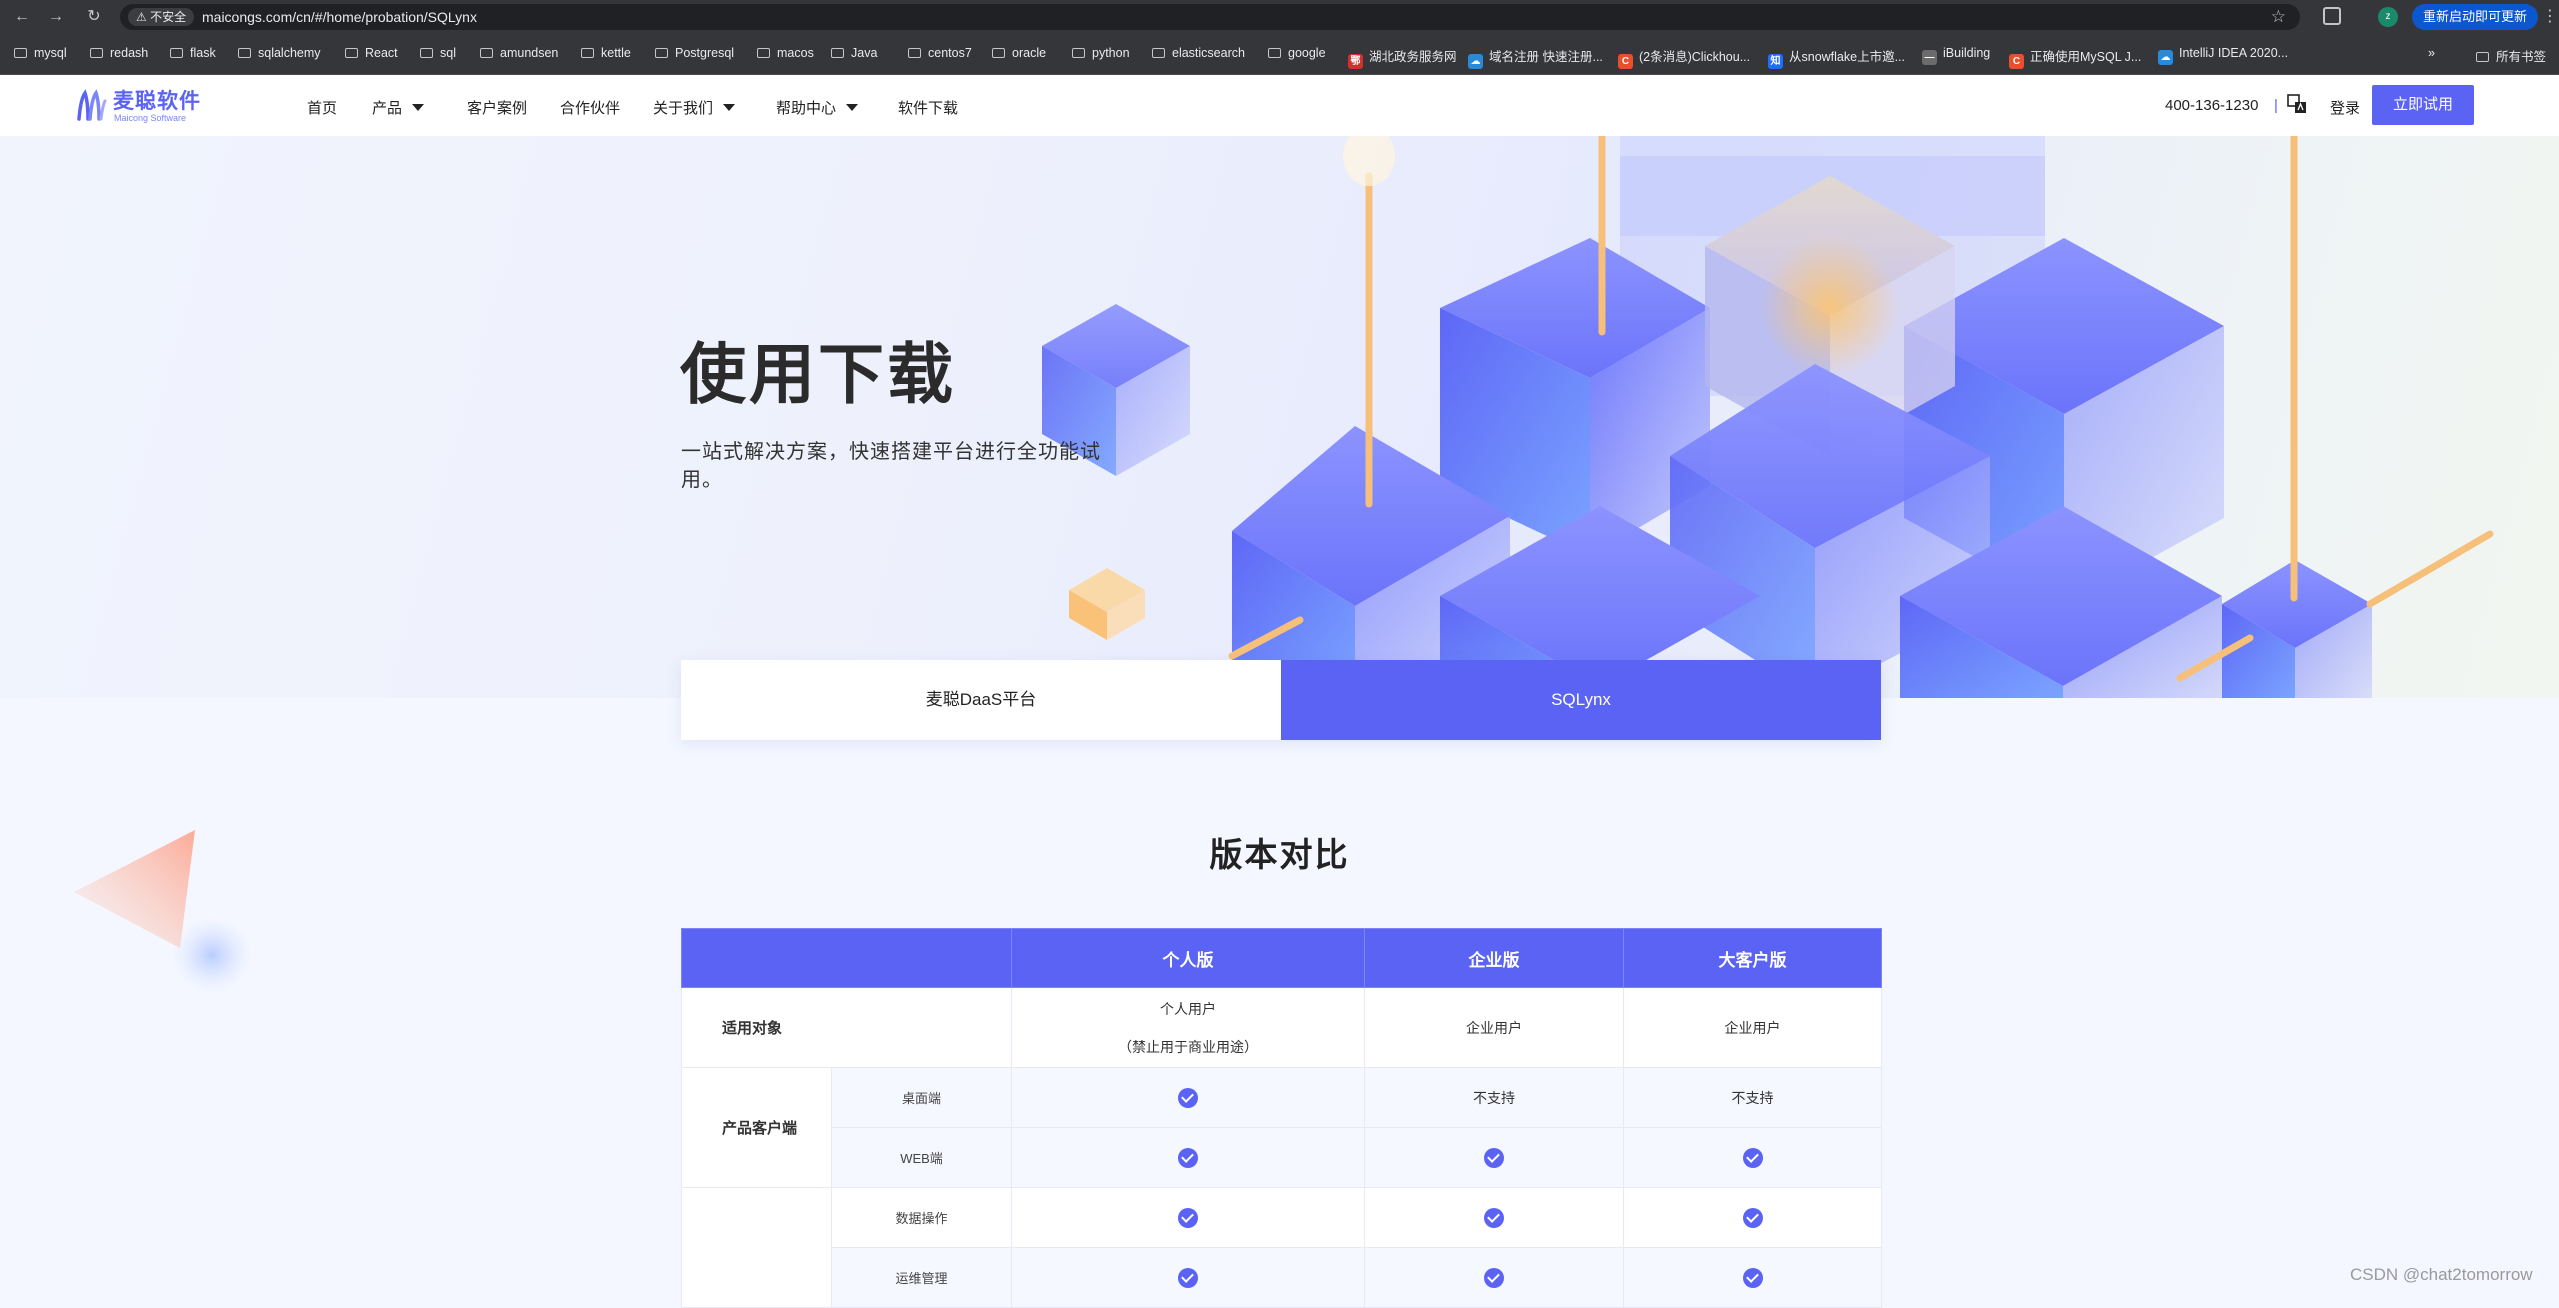 This screenshot has width=2559, height=1308. Describe the element at coordinates (193, 53) in the screenshot. I see `bookmark-item: flask` at that location.